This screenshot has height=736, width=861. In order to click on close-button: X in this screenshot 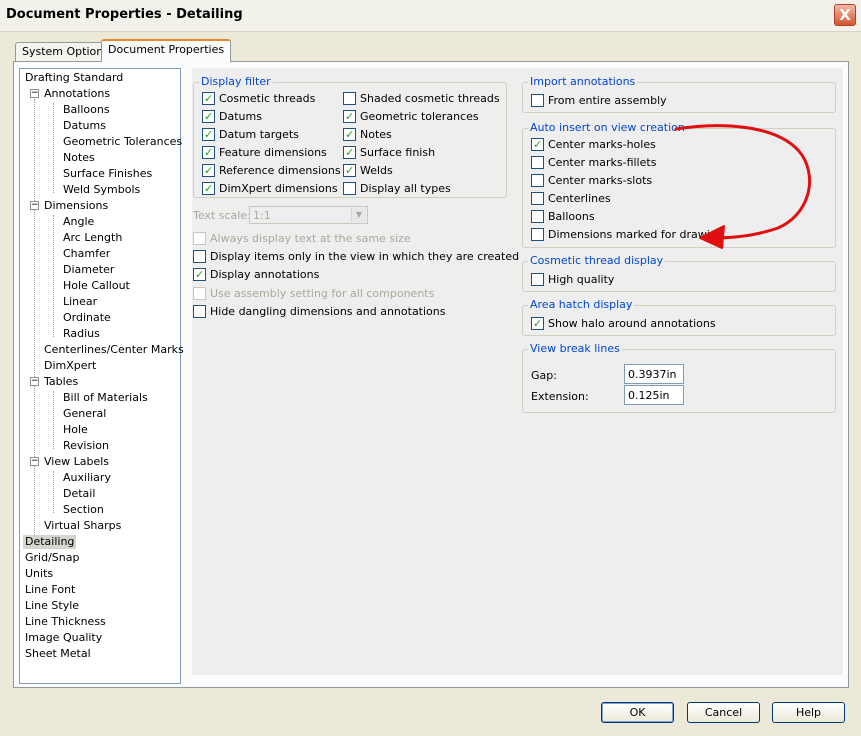, I will do `click(845, 15)`.